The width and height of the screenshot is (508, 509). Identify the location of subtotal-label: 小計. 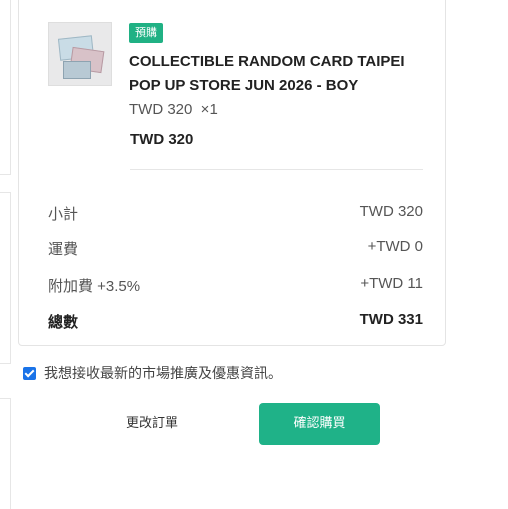
(63, 214).